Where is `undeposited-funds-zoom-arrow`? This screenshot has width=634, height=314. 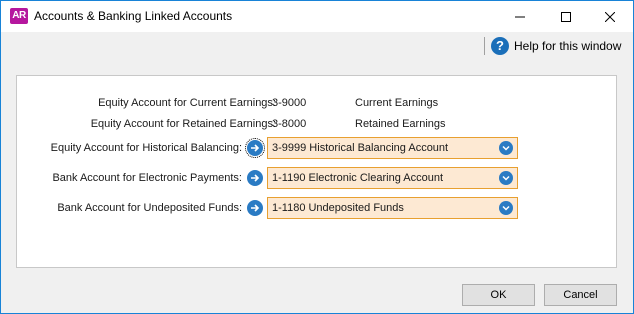 undeposited-funds-zoom-arrow is located at coordinates (255, 208).